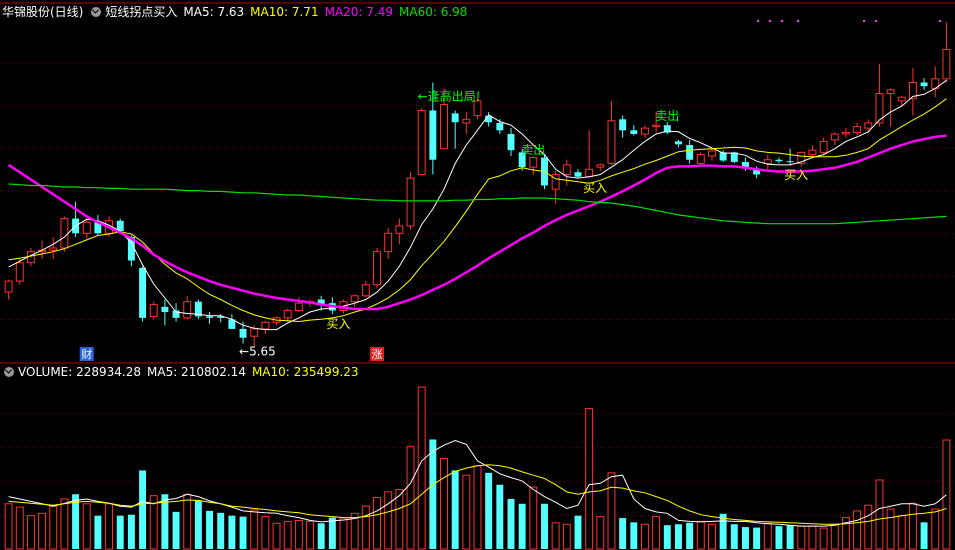  What do you see at coordinates (284, 12) in the screenshot?
I see `ma10-readout: MA10: 7.71` at bounding box center [284, 12].